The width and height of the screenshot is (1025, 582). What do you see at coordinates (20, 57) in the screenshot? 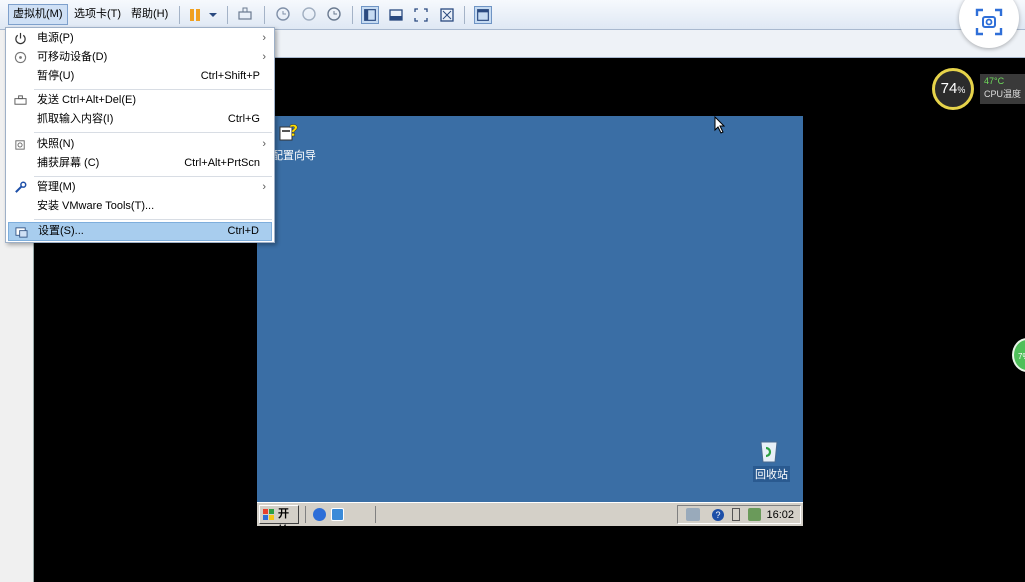
I see `removable-device-icon` at bounding box center [20, 57].